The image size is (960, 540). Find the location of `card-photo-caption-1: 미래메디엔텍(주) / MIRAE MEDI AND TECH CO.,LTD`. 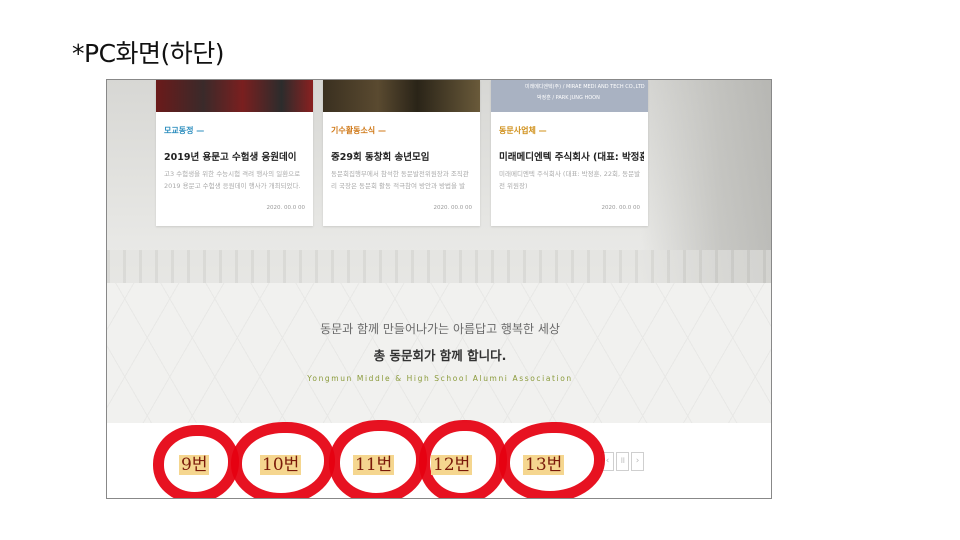

card-photo-caption-1: 미래메디엔텍(주) / MIRAE MEDI AND TECH CO.,LTD is located at coordinates (585, 87).